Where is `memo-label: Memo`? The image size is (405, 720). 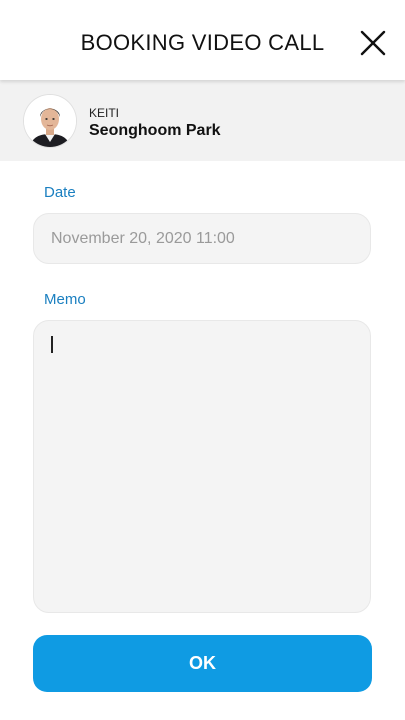
memo-label: Memo is located at coordinates (65, 299).